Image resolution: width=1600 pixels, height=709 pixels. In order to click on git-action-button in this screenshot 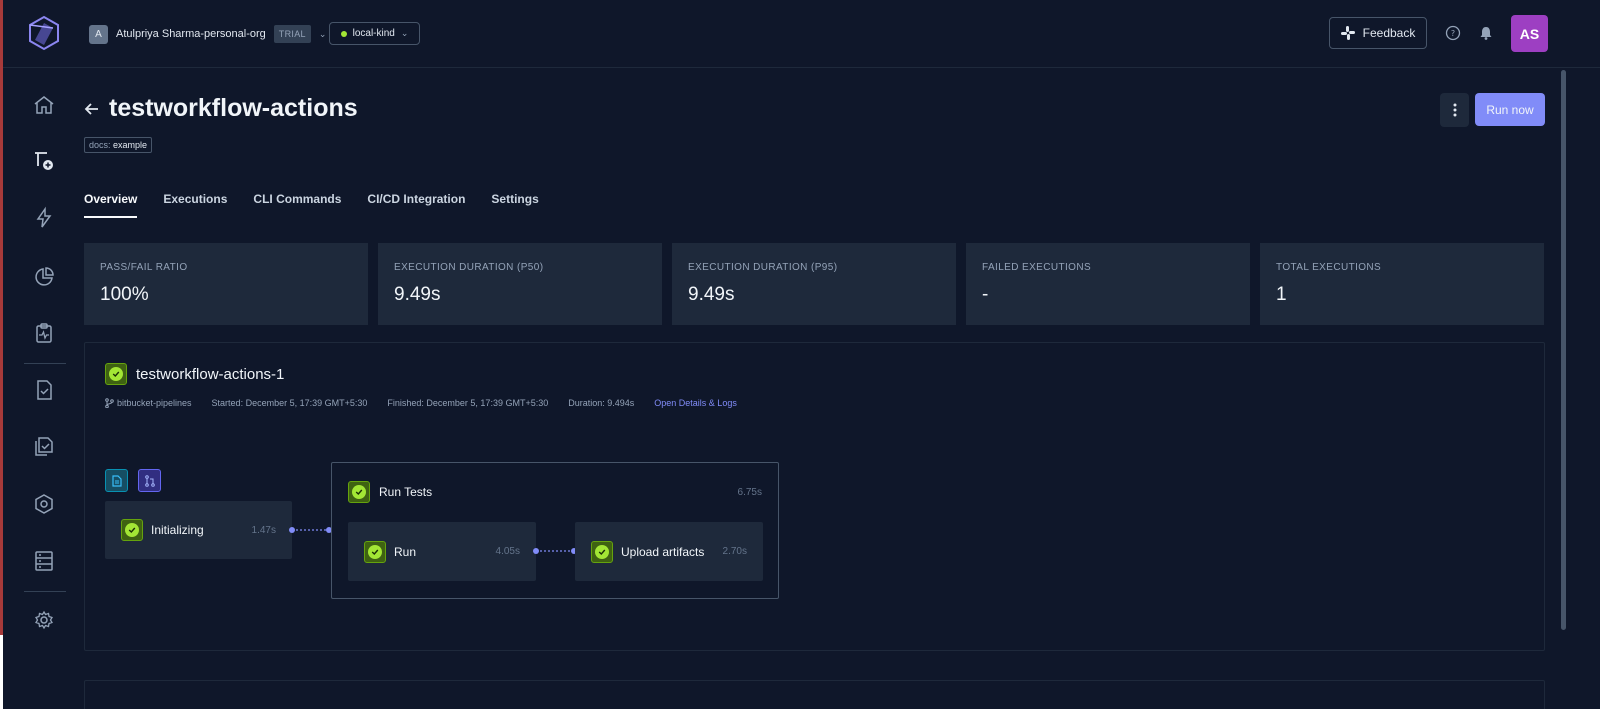, I will do `click(149, 480)`.